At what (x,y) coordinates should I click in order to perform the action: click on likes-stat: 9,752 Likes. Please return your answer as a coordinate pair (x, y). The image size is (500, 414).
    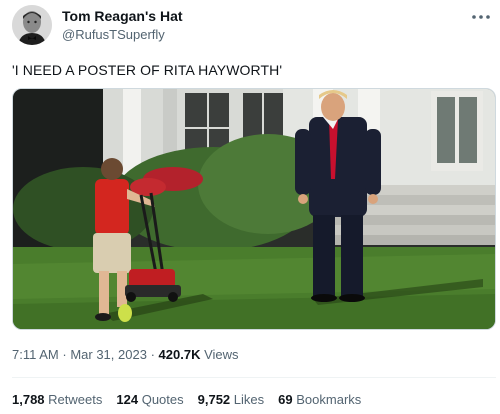
    Looking at the image, I should click on (231, 399).